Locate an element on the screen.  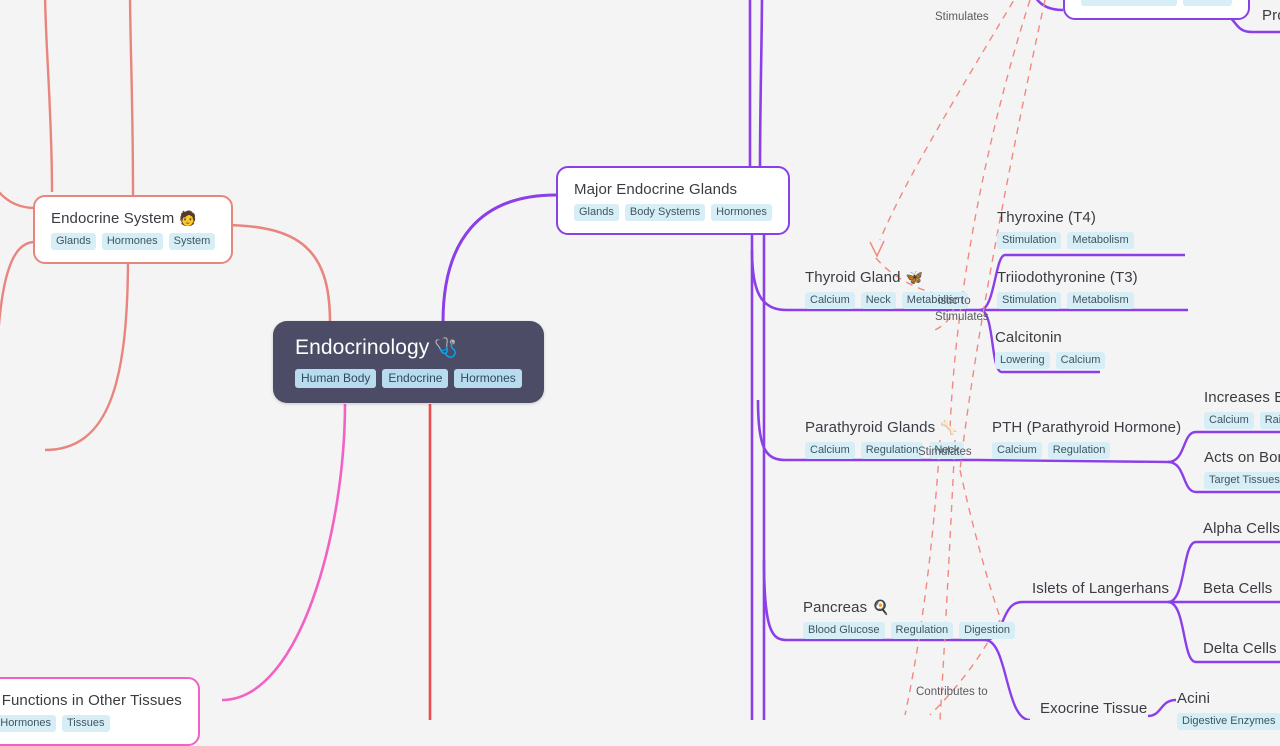
tag: Tissues is located at coordinates (86, 723).